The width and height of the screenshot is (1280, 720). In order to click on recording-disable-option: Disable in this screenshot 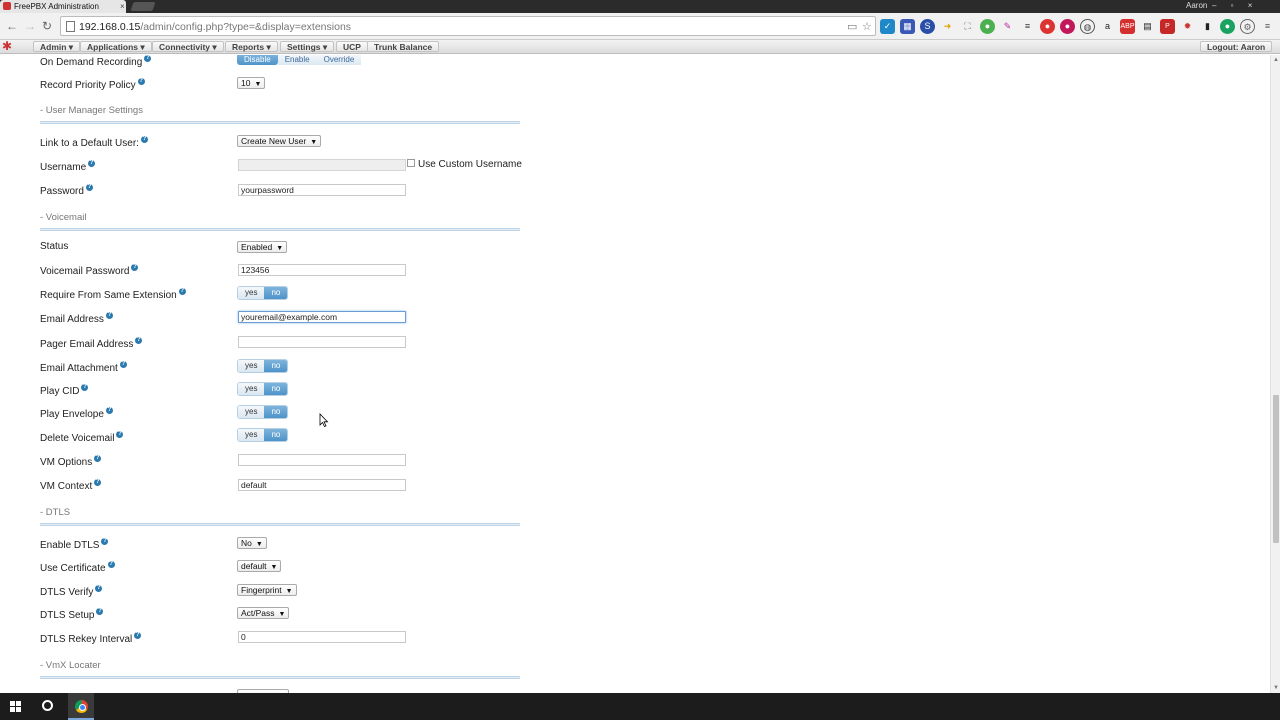, I will do `click(257, 60)`.